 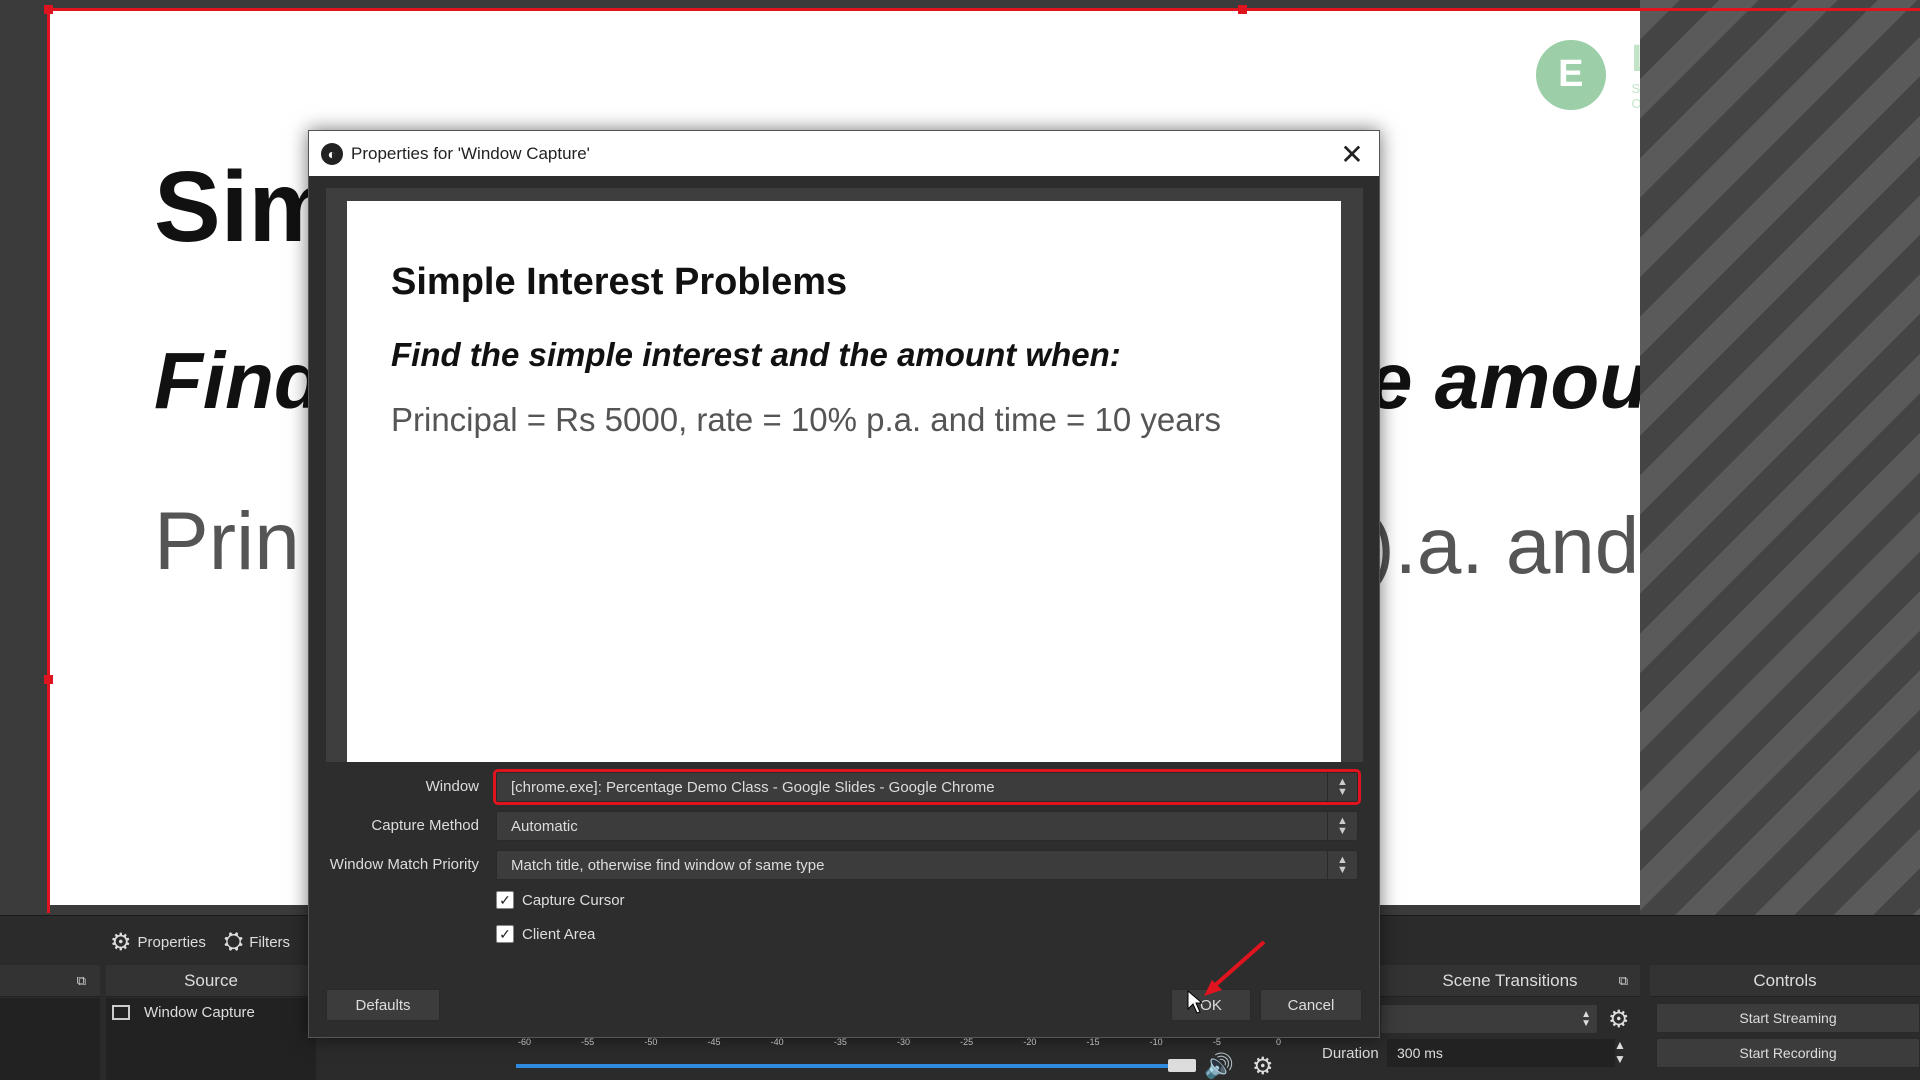 I want to click on selection-border-left, so click(x=48, y=460).